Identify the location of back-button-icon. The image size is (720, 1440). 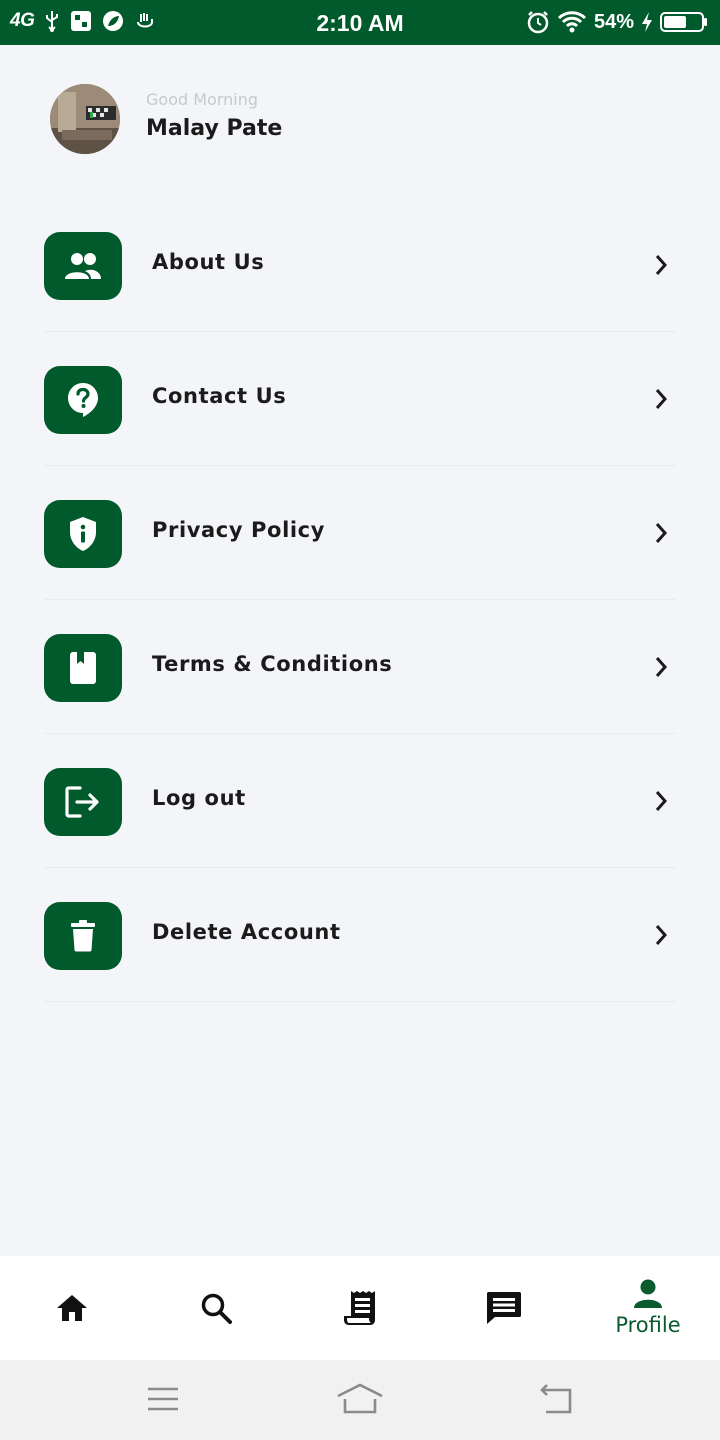
(556, 1399).